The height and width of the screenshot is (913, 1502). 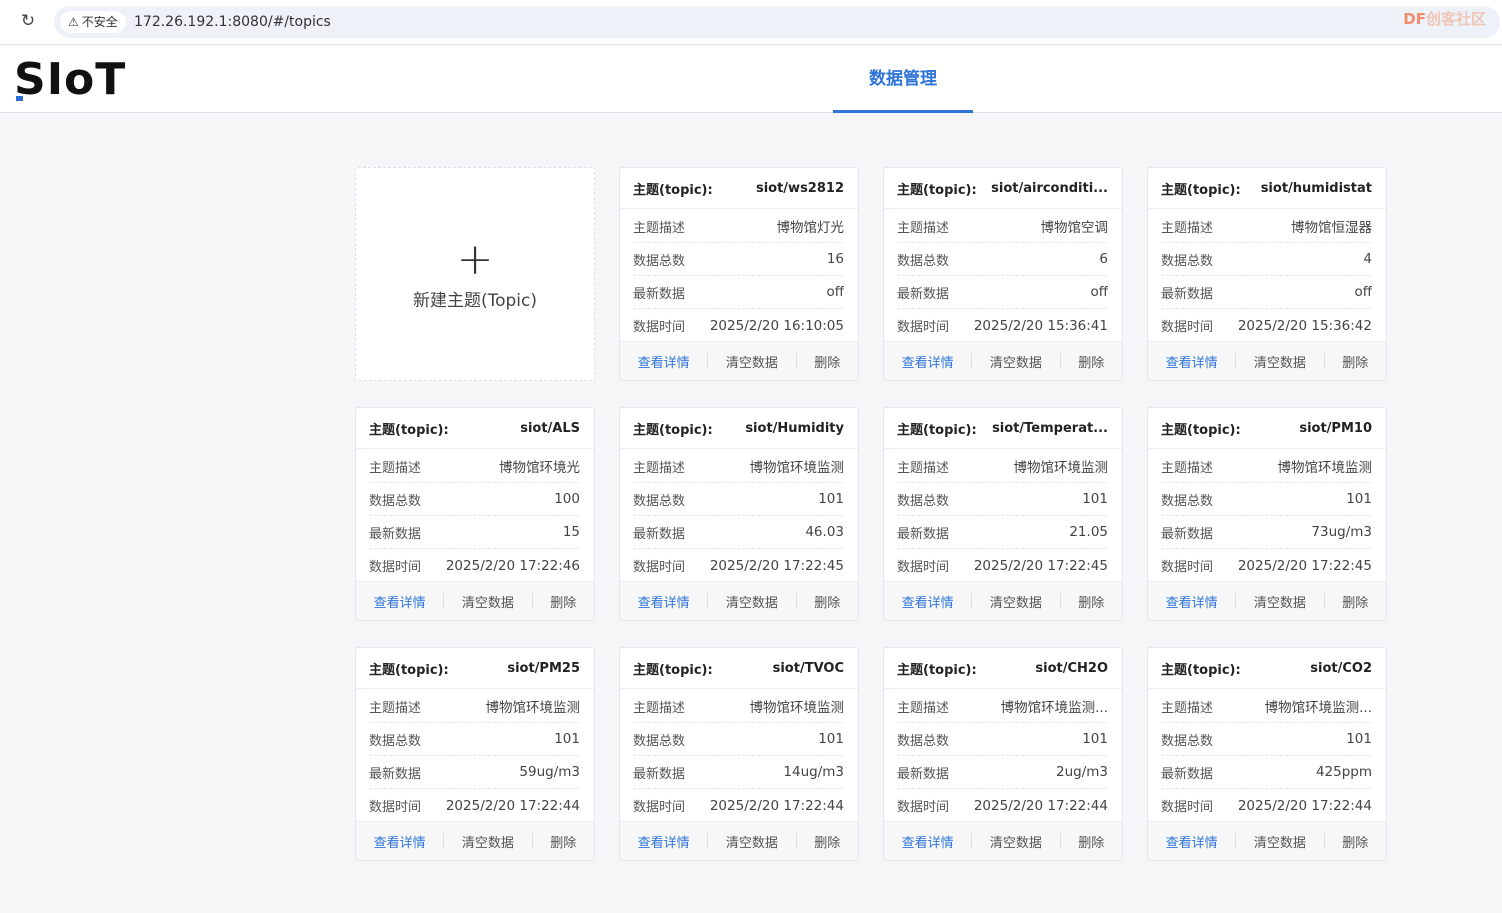 I want to click on plus-icon: +, so click(x=475, y=259).